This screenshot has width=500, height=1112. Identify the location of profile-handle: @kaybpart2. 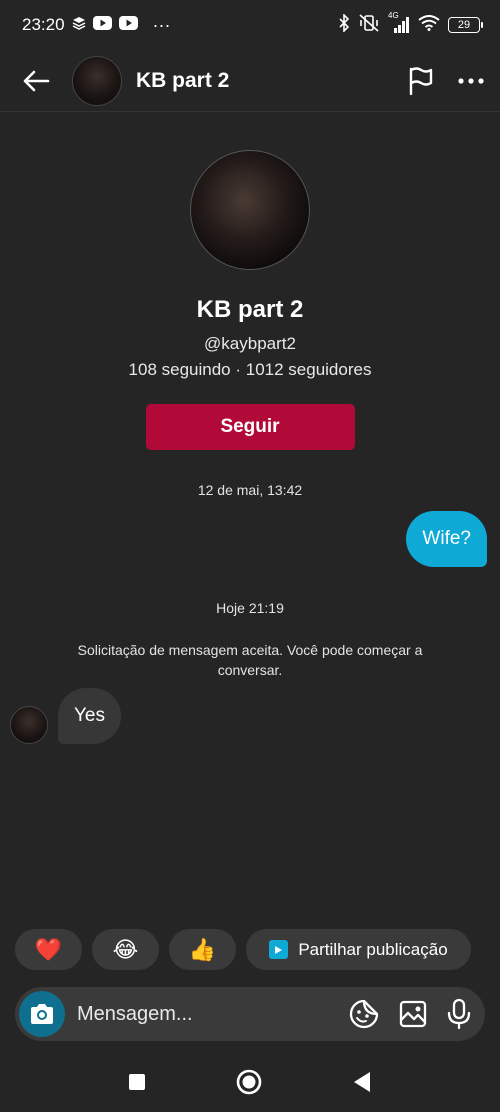
(250, 343).